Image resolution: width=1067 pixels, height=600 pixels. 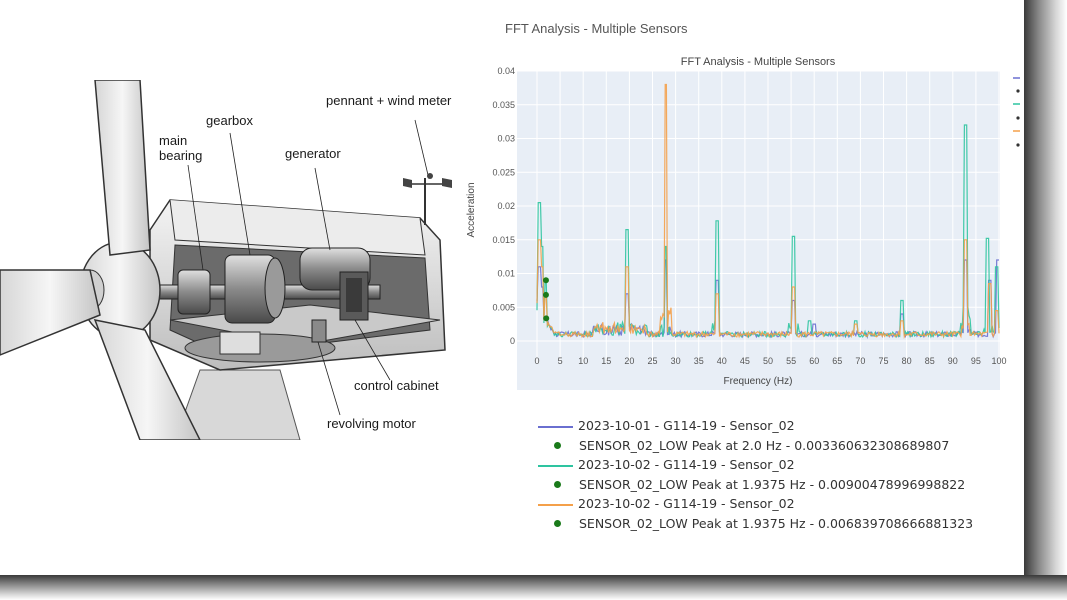 What do you see at coordinates (506, 71) in the screenshot?
I see `y-tick-label: 0.04` at bounding box center [506, 71].